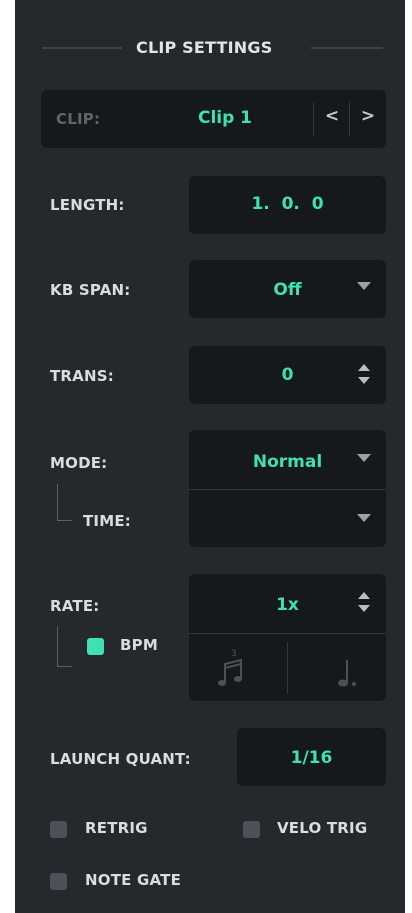 The height and width of the screenshot is (913, 412). What do you see at coordinates (75, 606) in the screenshot?
I see `rate-label: RATE:` at bounding box center [75, 606].